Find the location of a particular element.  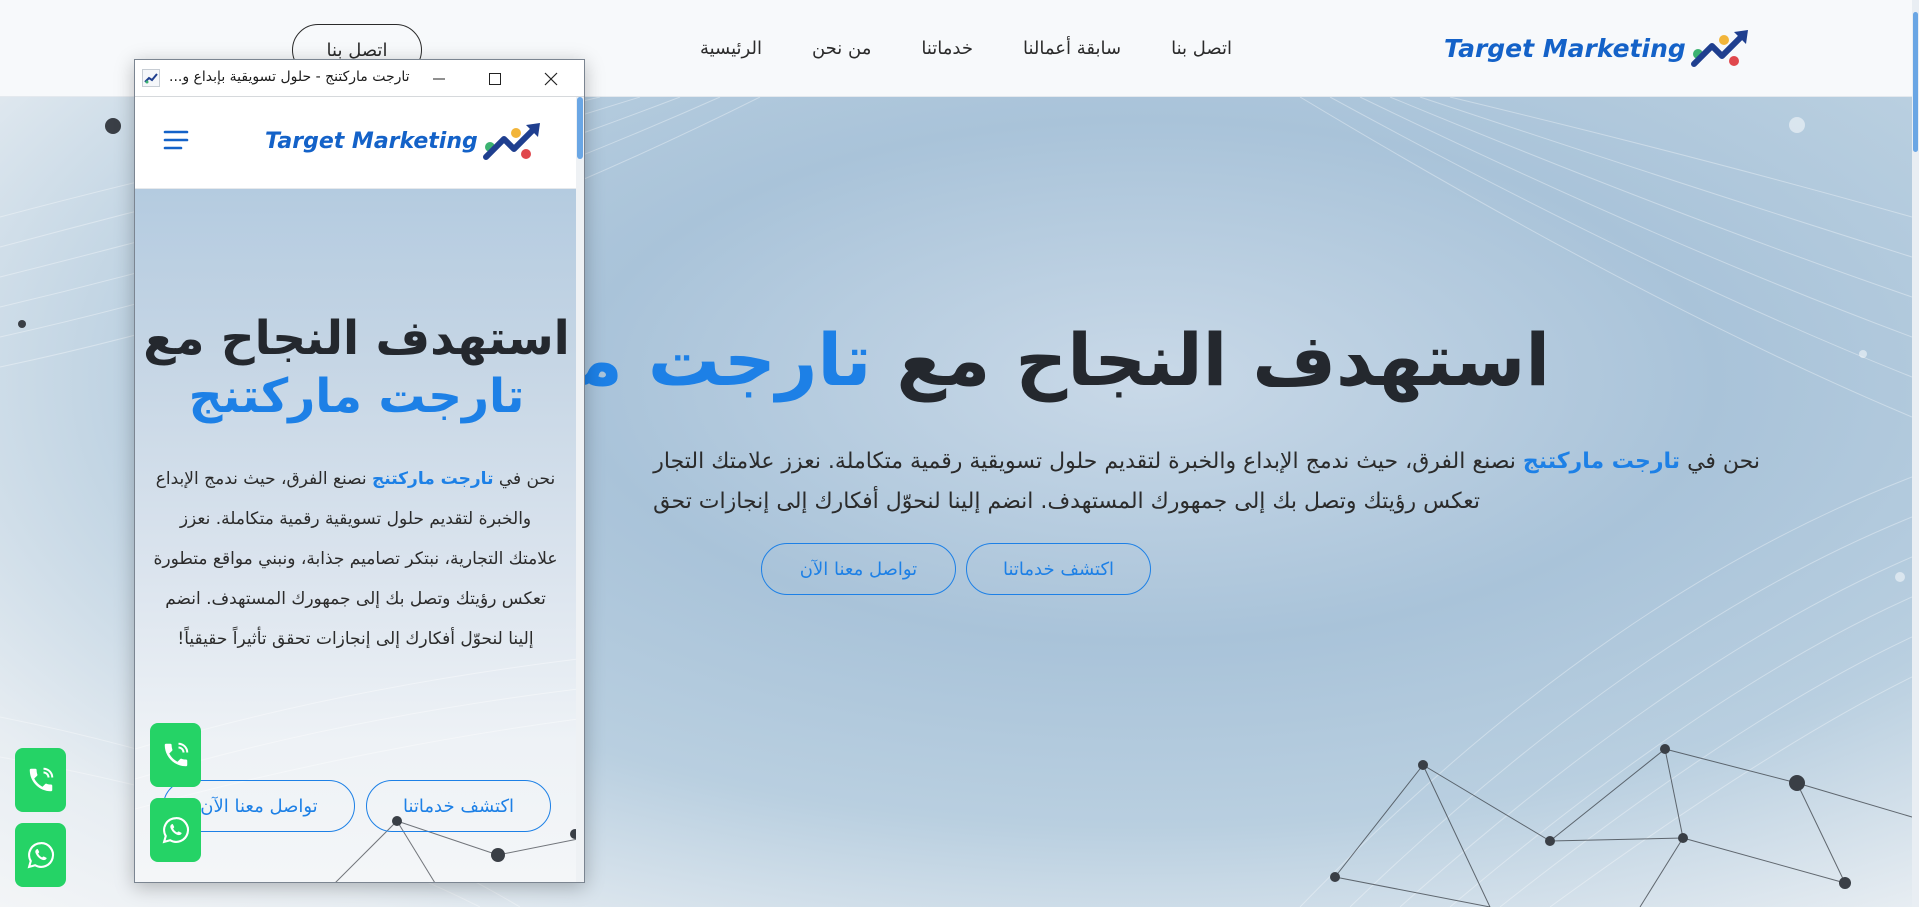

page-scrollbar is located at coordinates (1915, 453).